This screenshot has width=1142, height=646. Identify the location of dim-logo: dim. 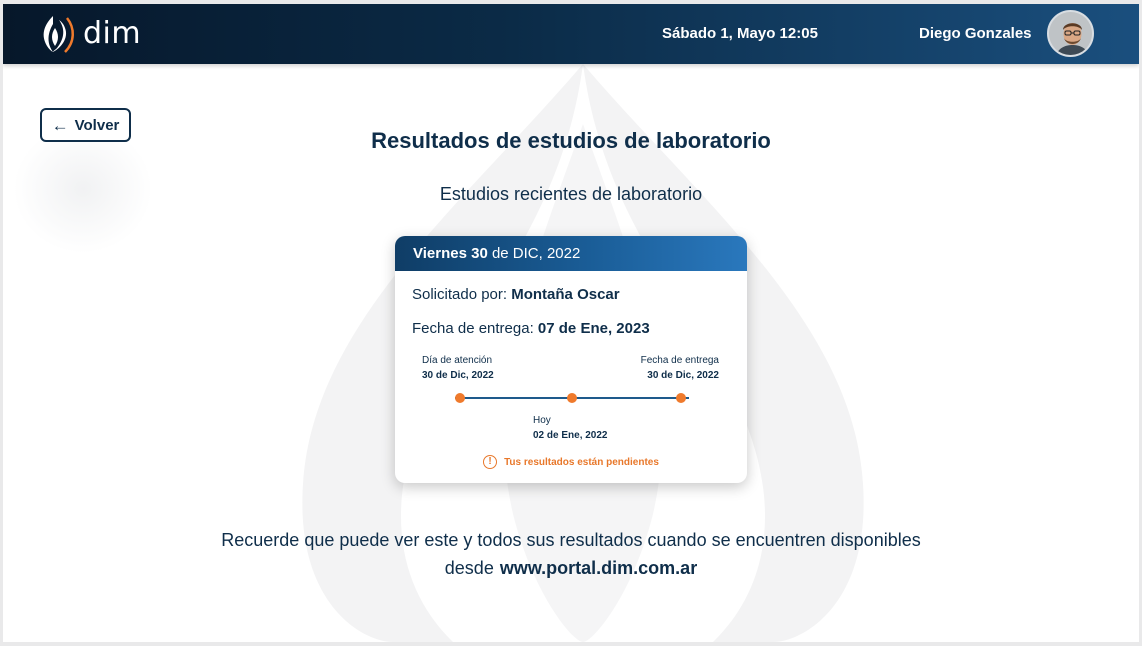
(90, 34).